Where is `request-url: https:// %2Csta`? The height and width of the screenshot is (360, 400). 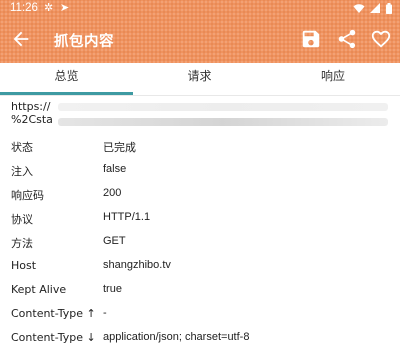 request-url: https:// %2Csta is located at coordinates (32, 113).